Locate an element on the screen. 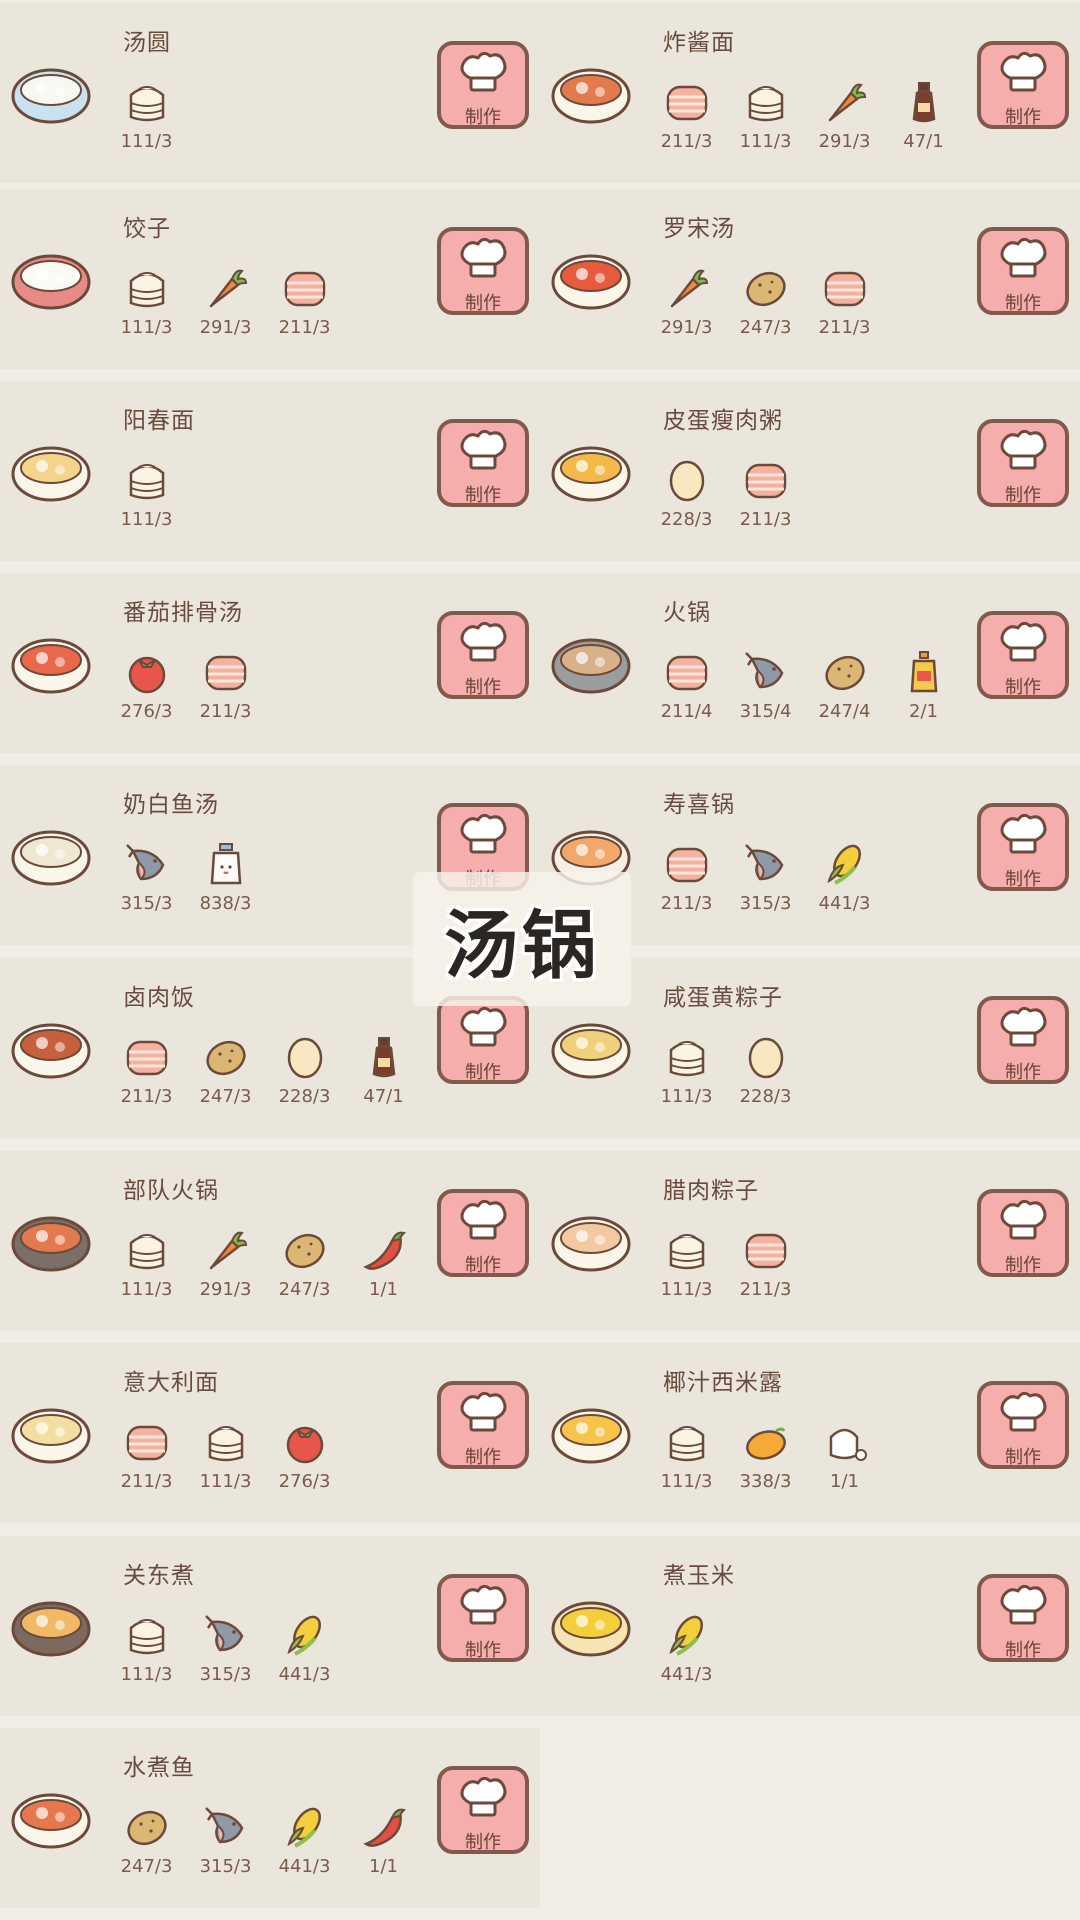 The image size is (1080, 1920). egg-icon is located at coordinates (305, 1059).